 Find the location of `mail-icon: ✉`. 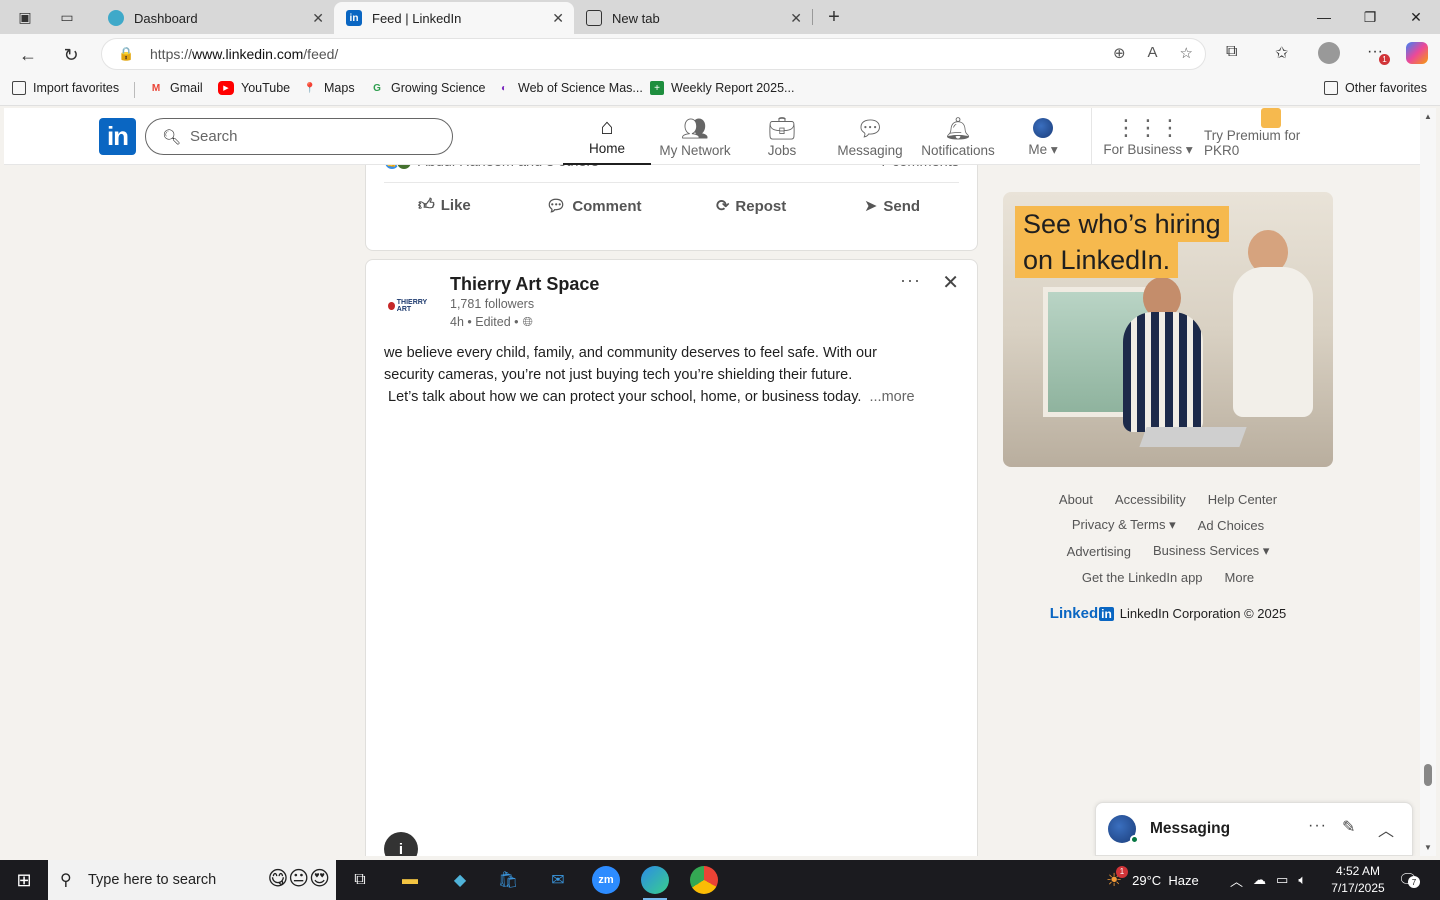

mail-icon: ✉ is located at coordinates (558, 880).